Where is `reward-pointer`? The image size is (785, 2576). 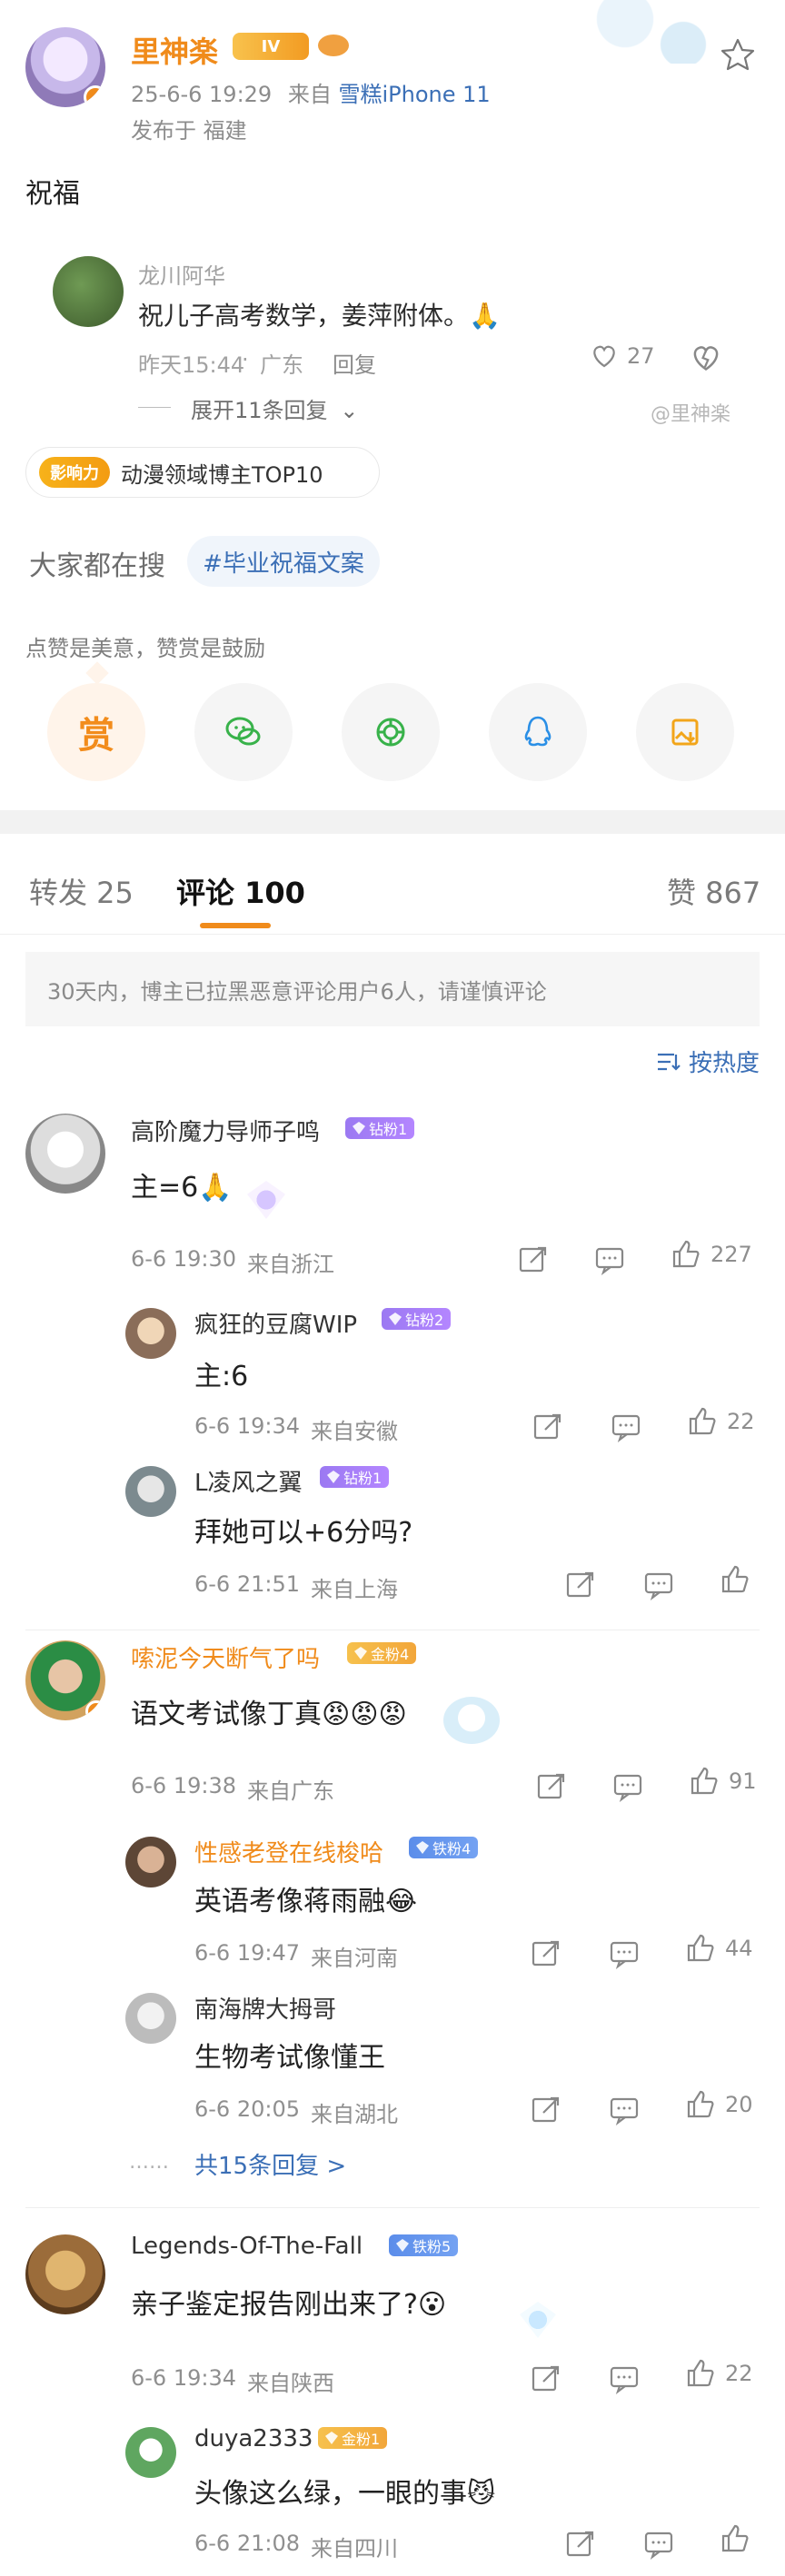 reward-pointer is located at coordinates (97, 673).